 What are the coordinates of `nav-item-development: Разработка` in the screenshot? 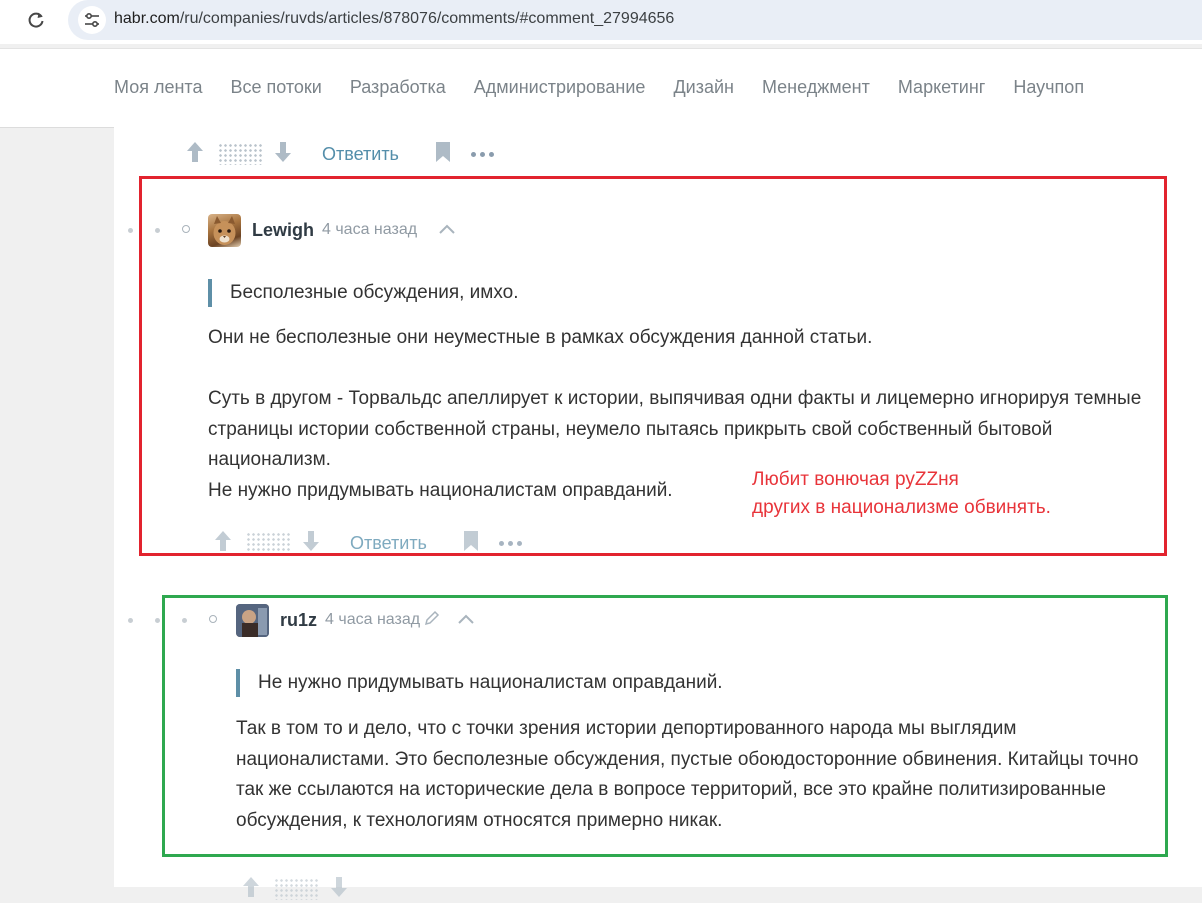 It's located at (398, 87).